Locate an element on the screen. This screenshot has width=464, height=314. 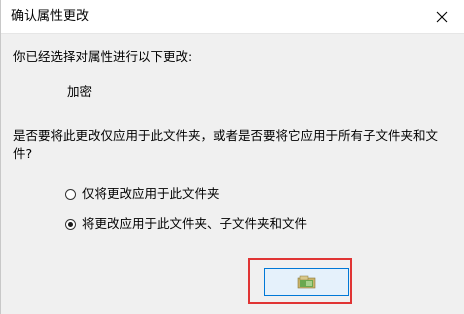
dialog-title: 确认属性更改 is located at coordinates (50, 16).